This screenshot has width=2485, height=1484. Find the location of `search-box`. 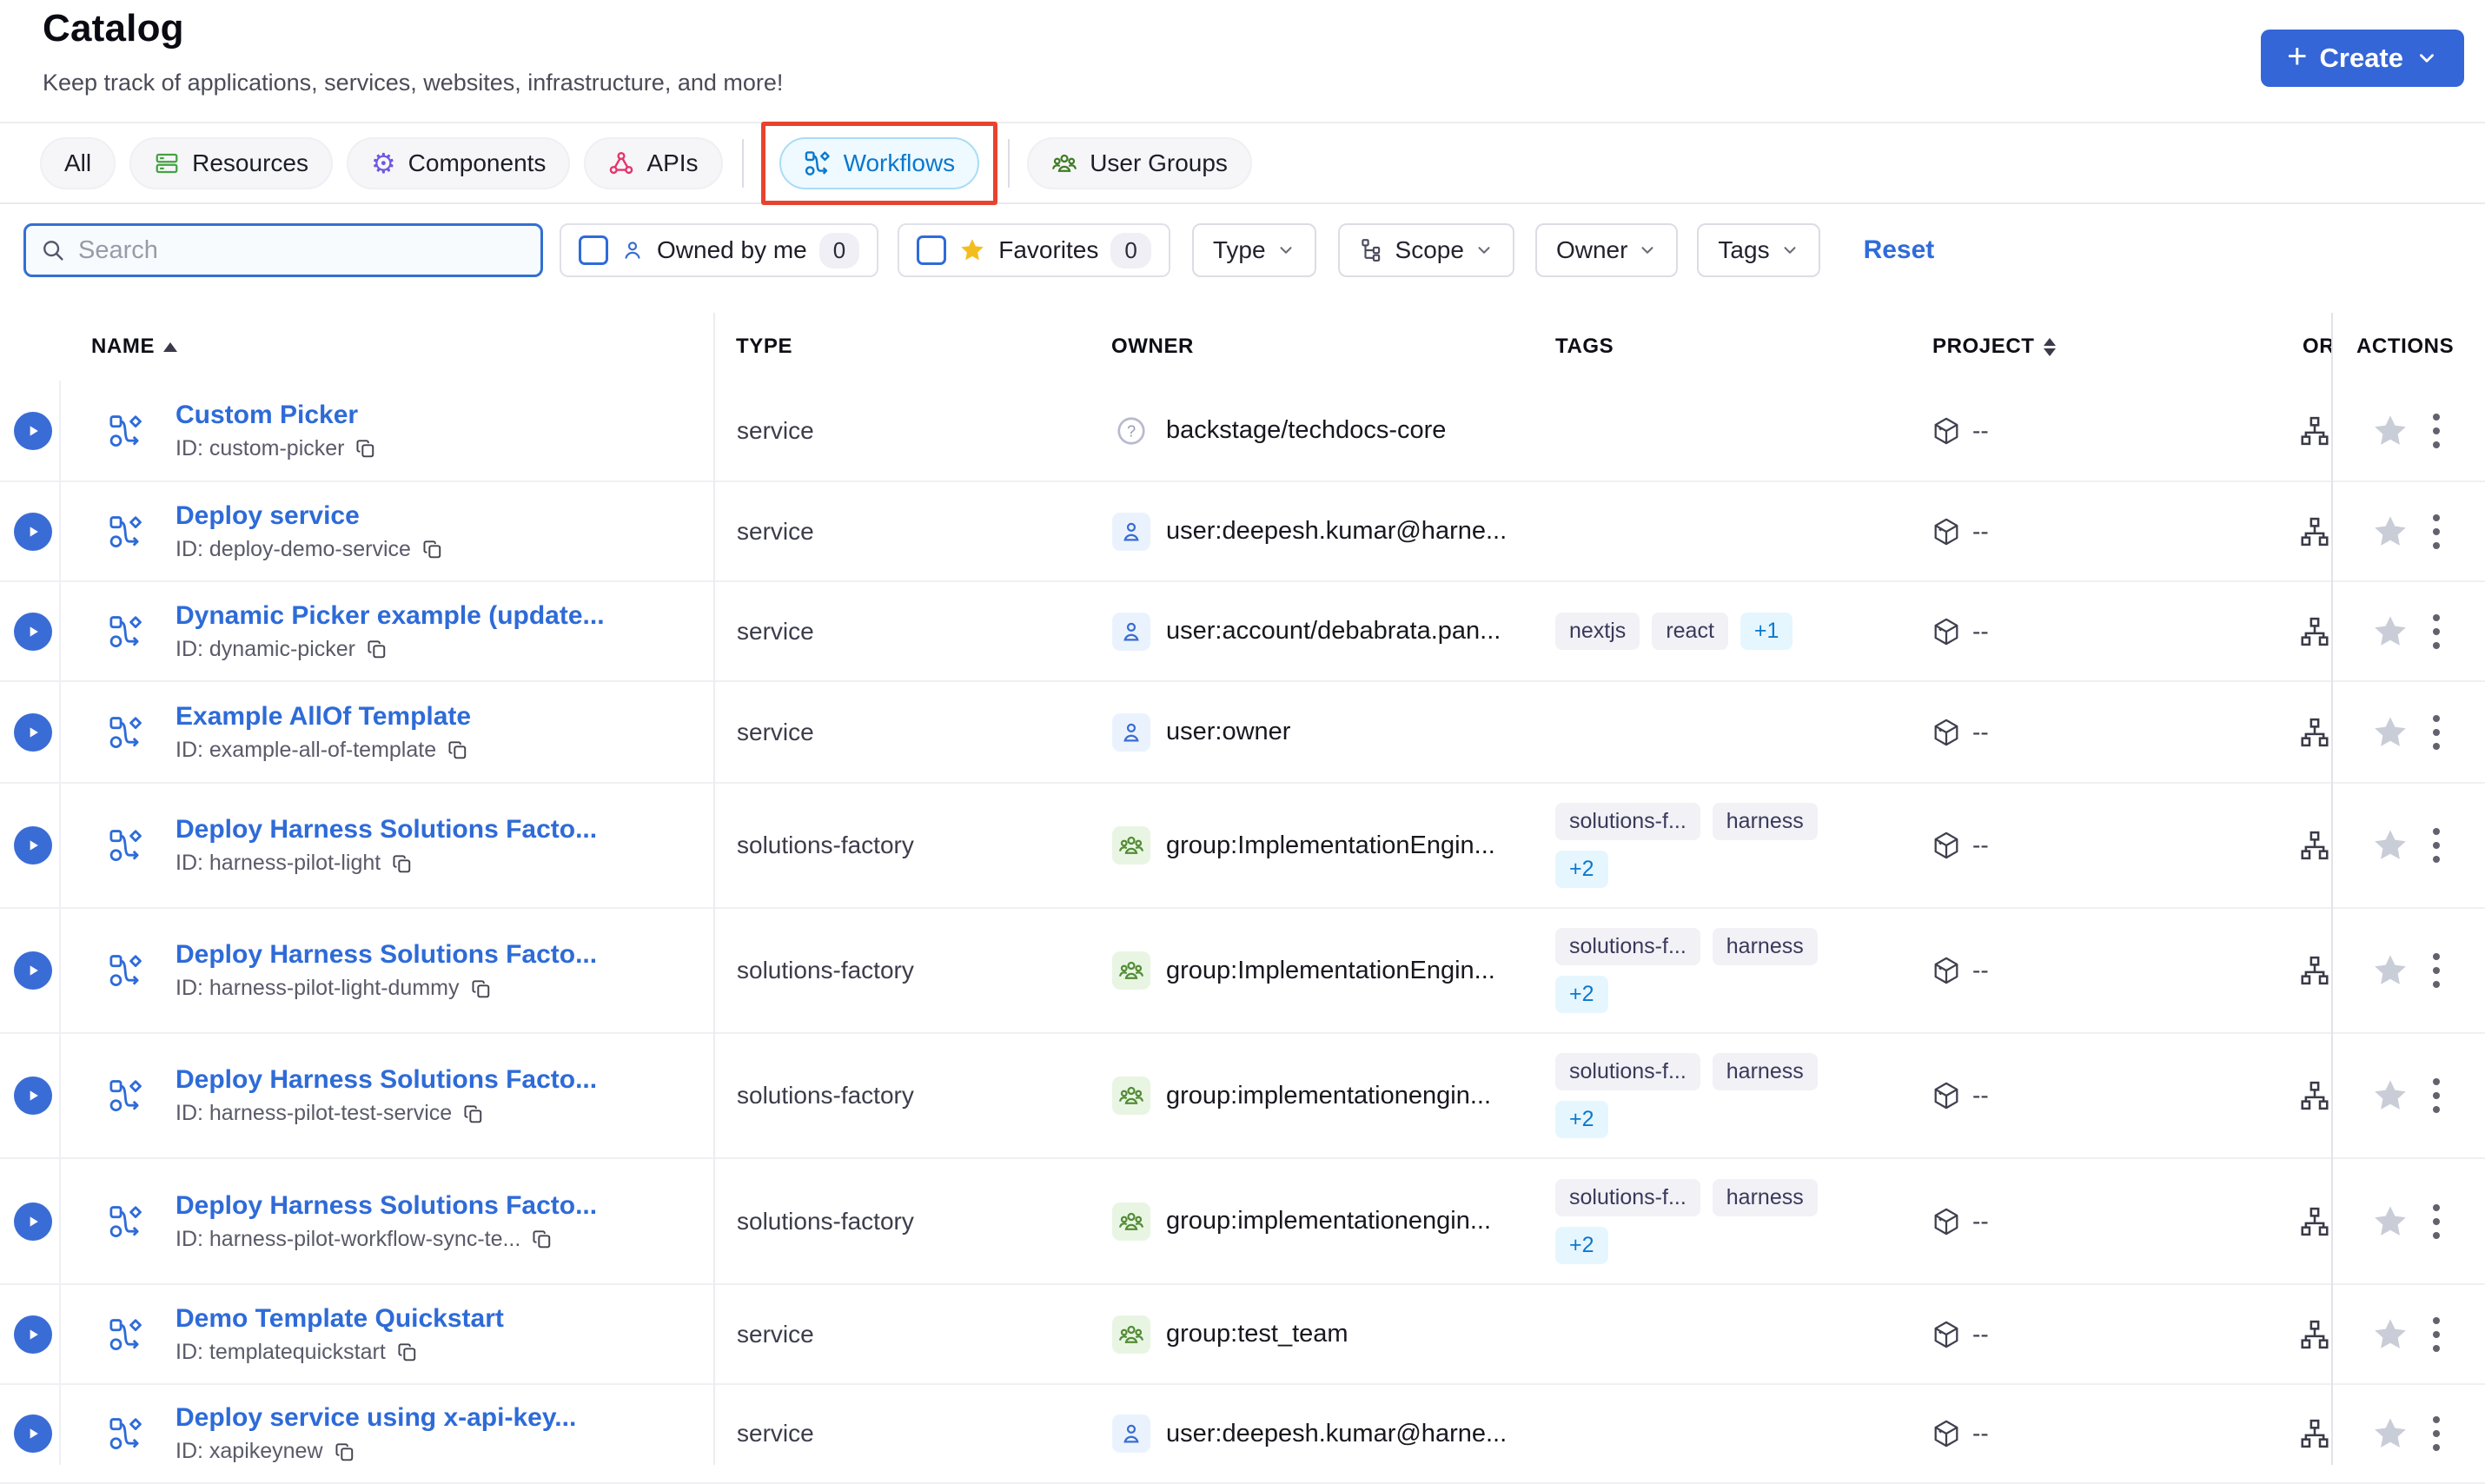

search-box is located at coordinates (283, 250).